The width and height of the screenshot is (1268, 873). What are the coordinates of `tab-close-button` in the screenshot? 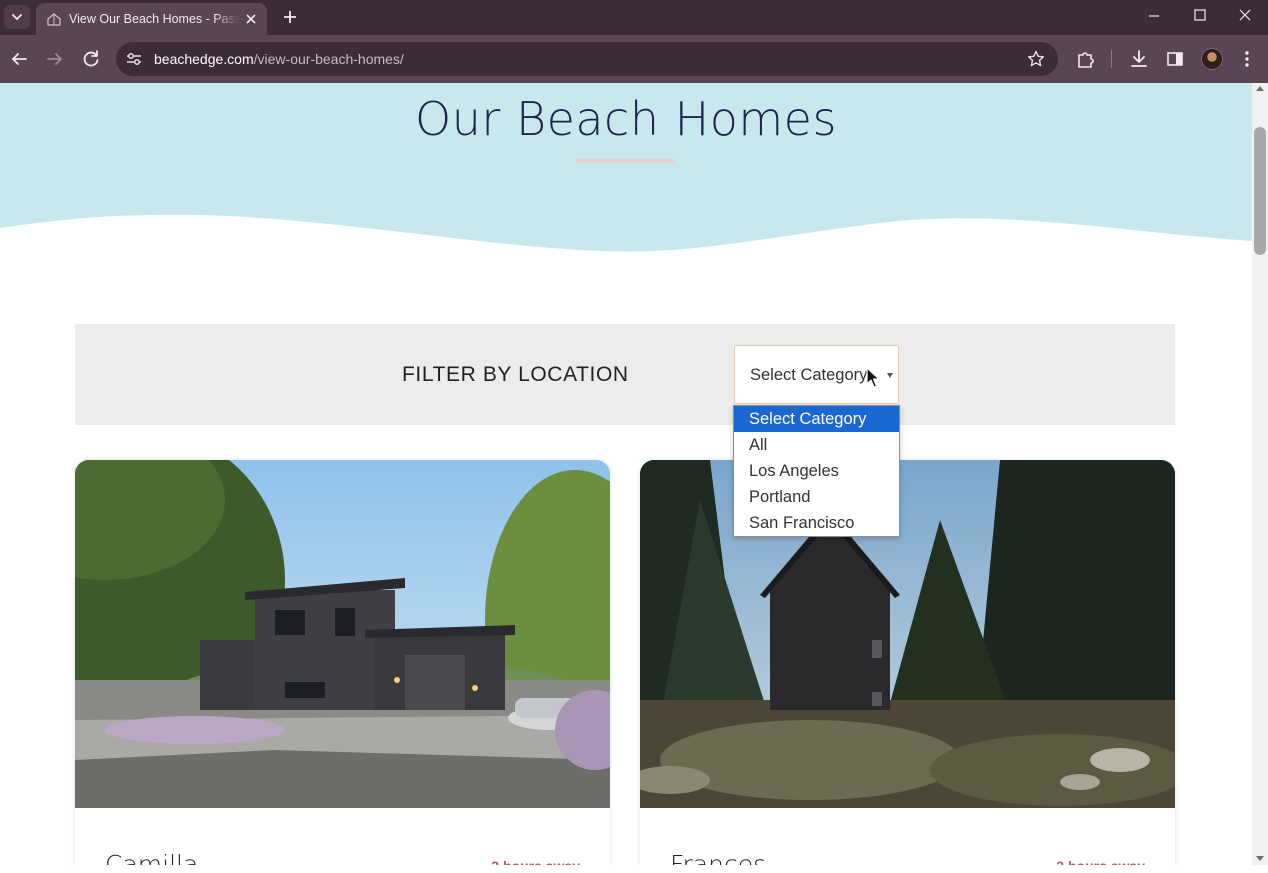 It's located at (251, 19).